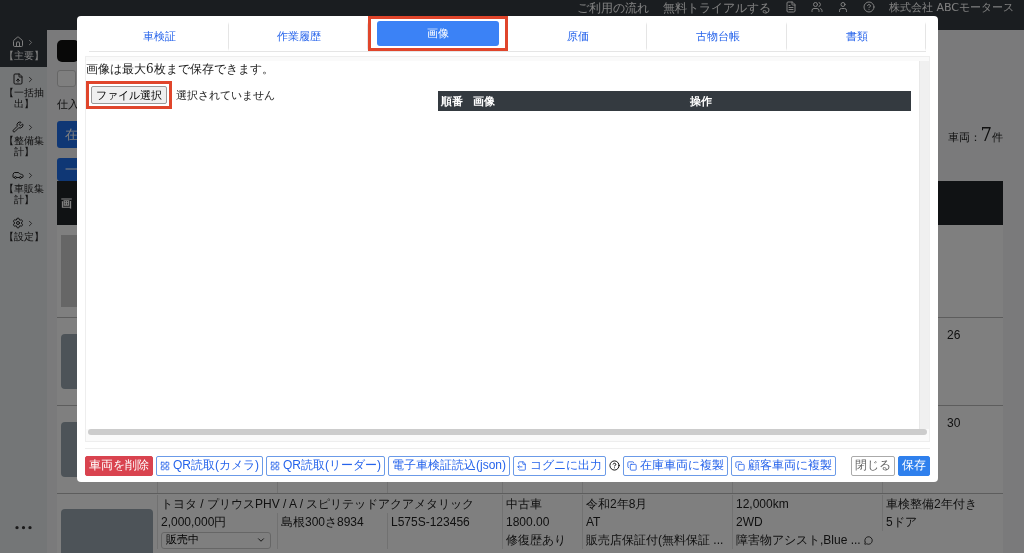 This screenshot has height=553, width=1024. Describe the element at coordinates (322, 522) in the screenshot. I see `table-cell: 島根300さ8934` at that location.